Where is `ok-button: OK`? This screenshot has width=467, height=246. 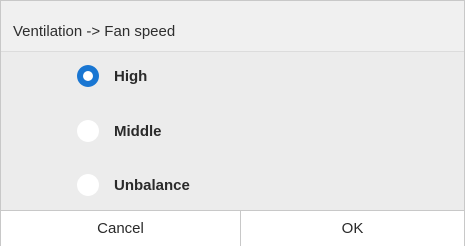 ok-button: OK is located at coordinates (352, 228).